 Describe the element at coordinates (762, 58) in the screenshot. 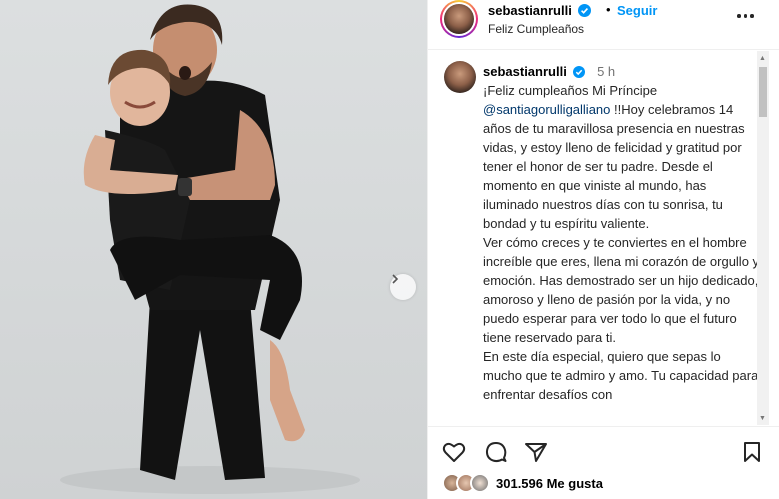

I see `scroll-up-arrow-icon: ▲` at that location.